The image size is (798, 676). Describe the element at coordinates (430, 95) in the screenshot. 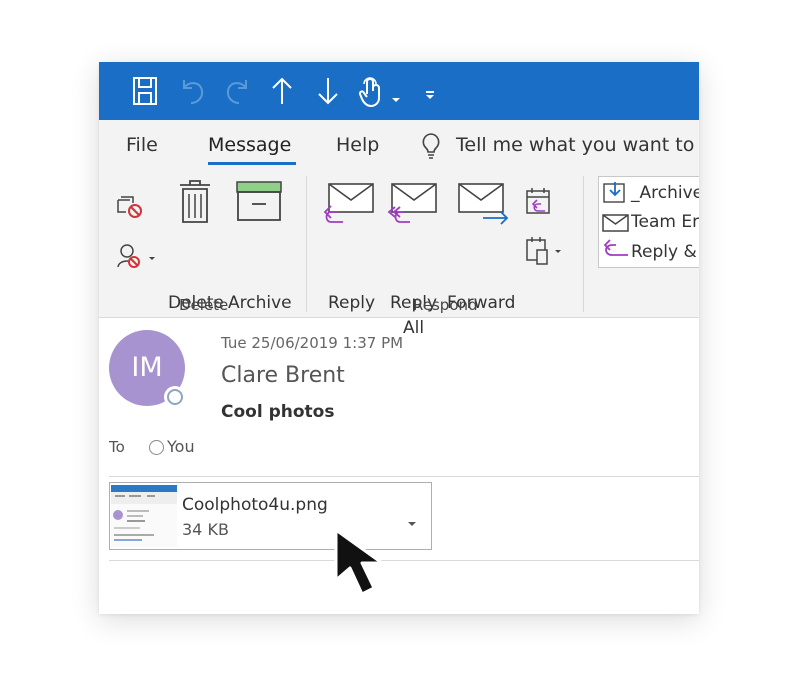

I see `customize-caret-icon` at that location.